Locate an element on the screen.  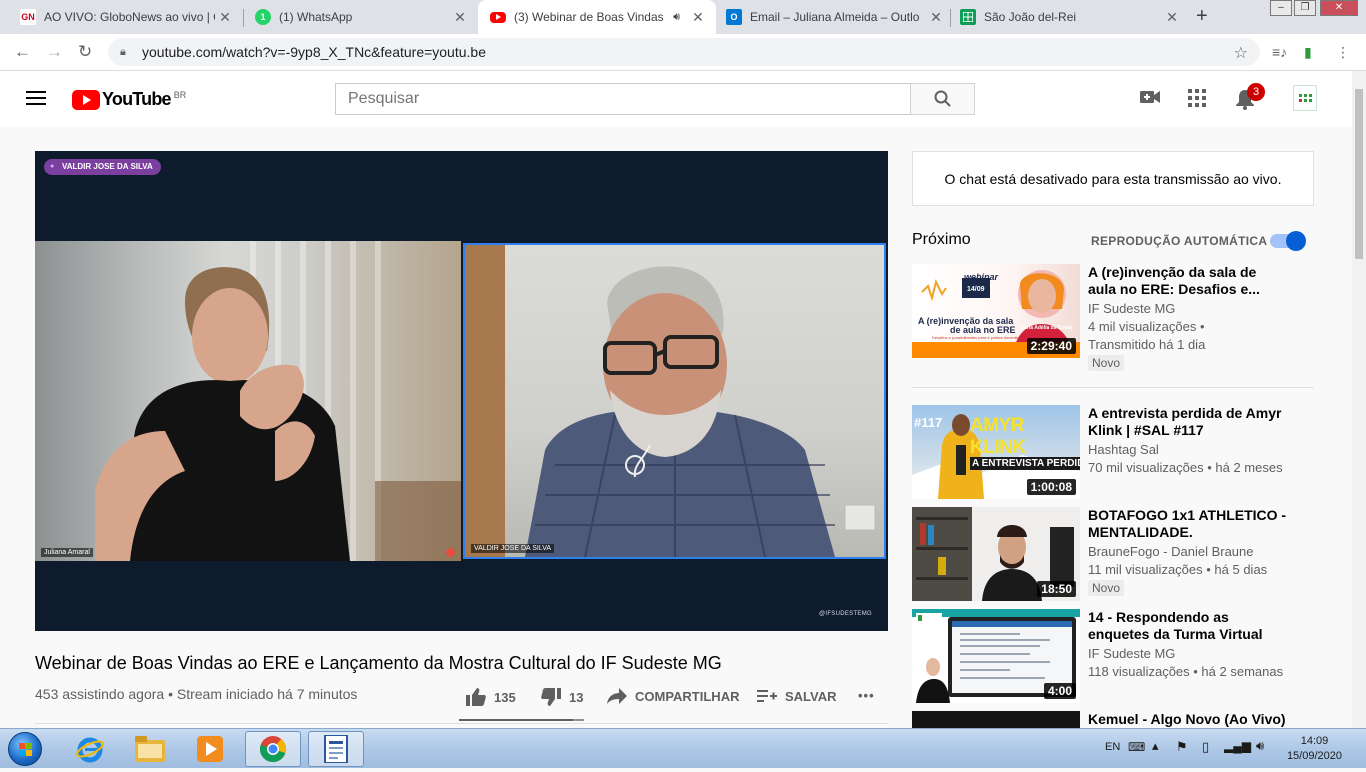
video-thumbnail: 4:00 is located at coordinates (996, 656).